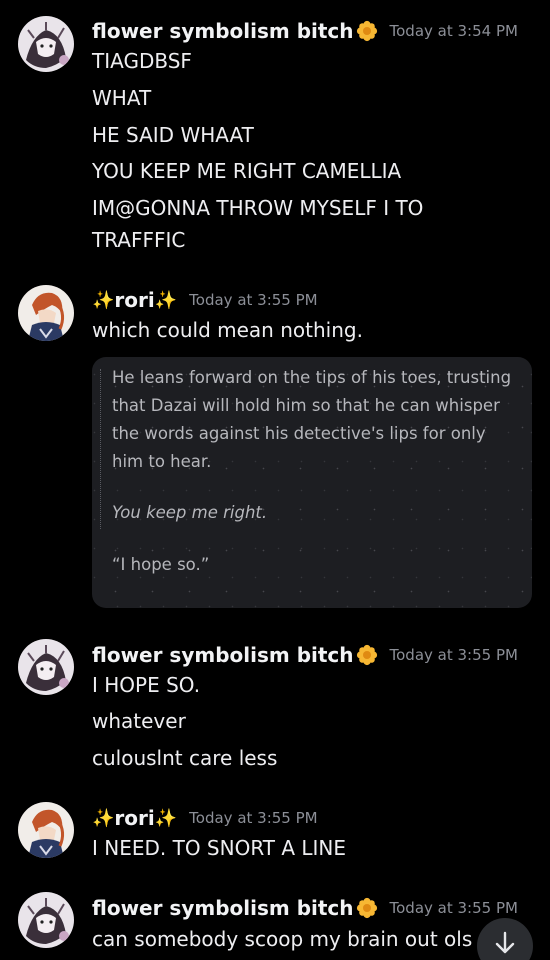  I want to click on message-line: TIAGDBSF, so click(142, 61).